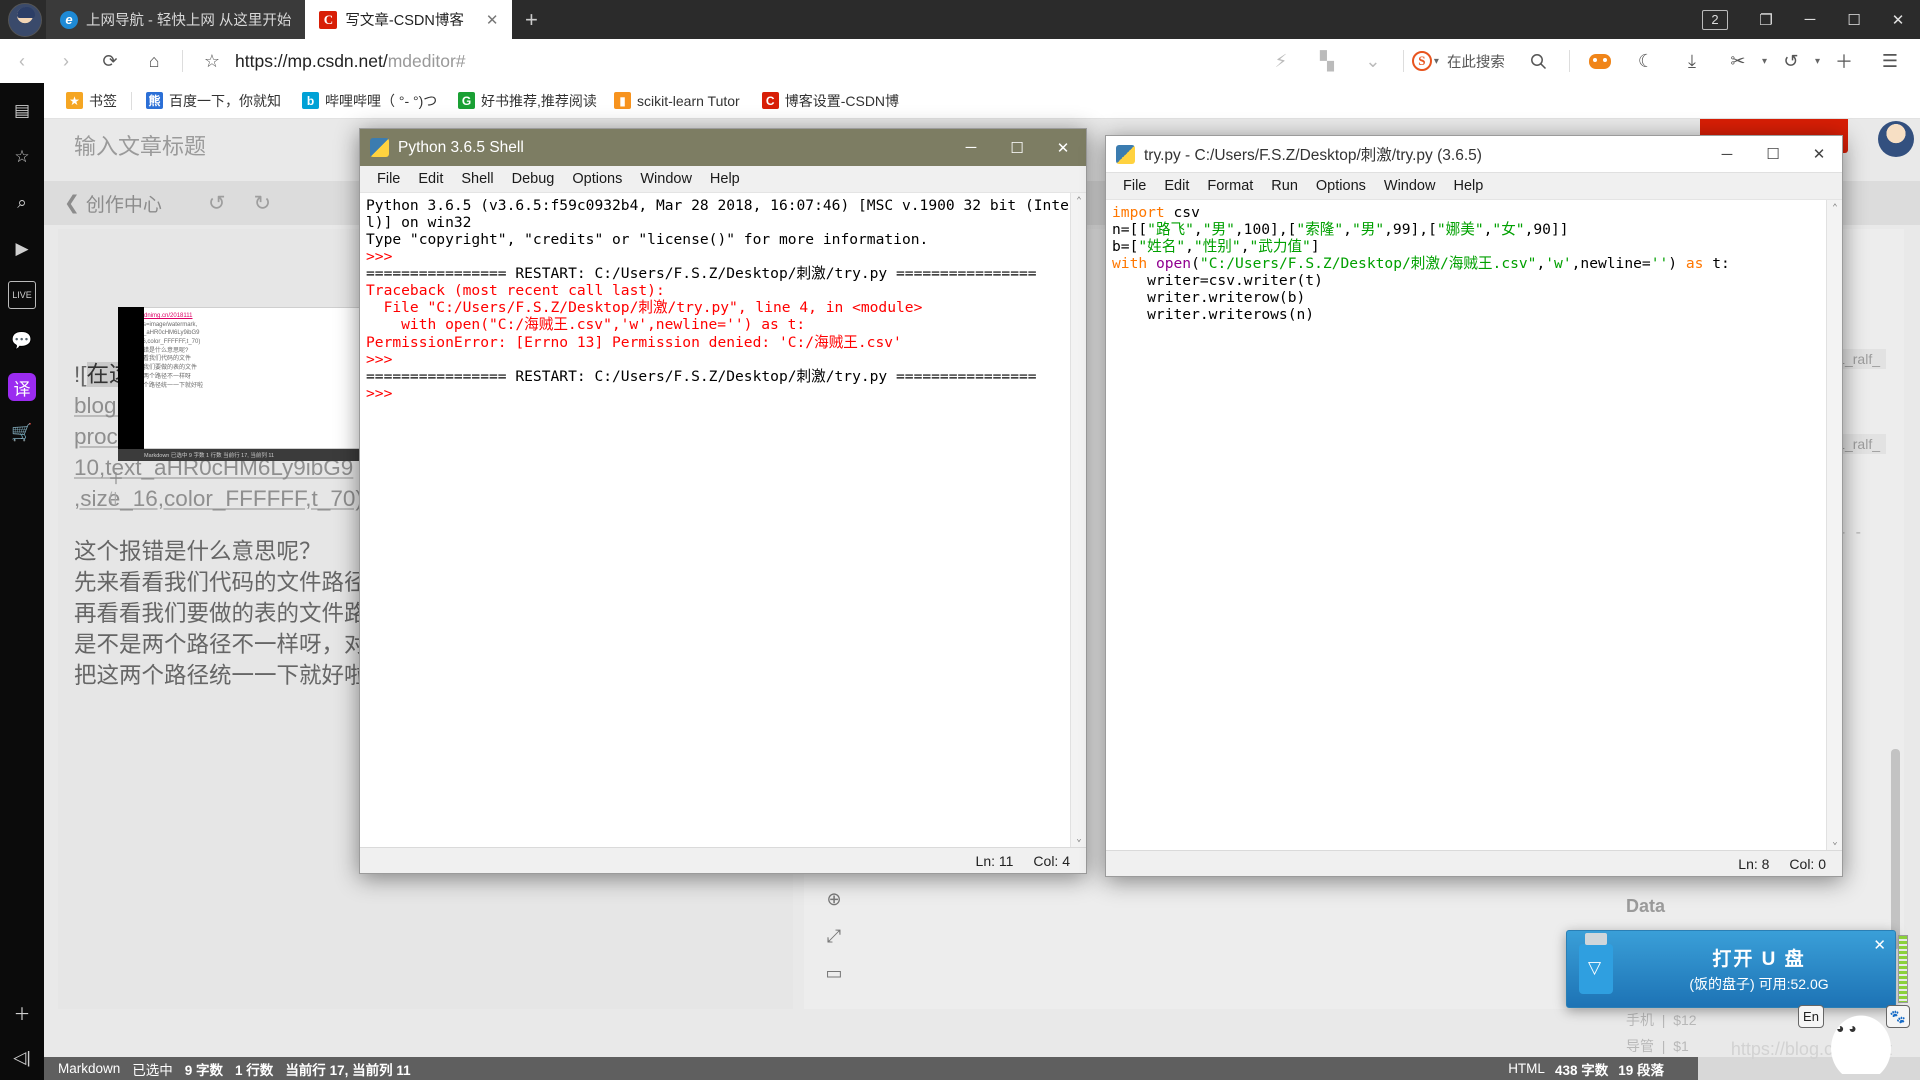 The width and height of the screenshot is (1920, 1080). I want to click on lightning-icon: ⚡, so click(1281, 61).